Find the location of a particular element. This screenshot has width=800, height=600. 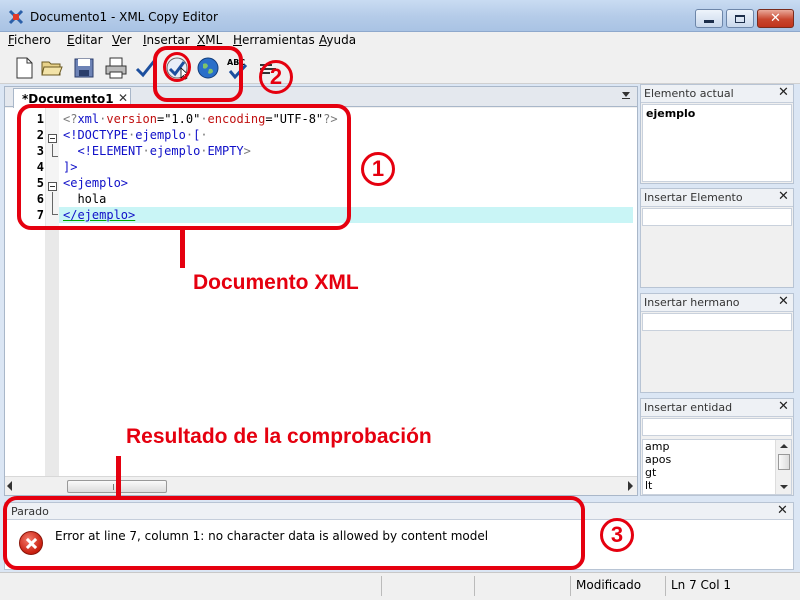

scroll-left-icon is located at coordinates (9, 486).